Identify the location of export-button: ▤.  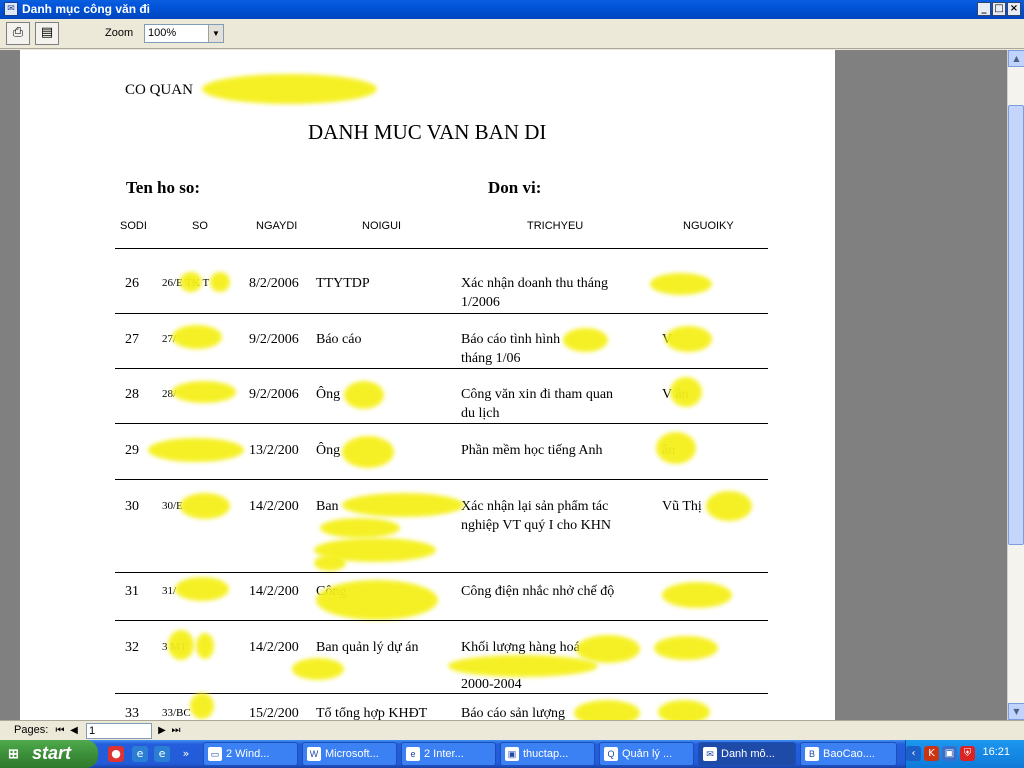
(47, 33).